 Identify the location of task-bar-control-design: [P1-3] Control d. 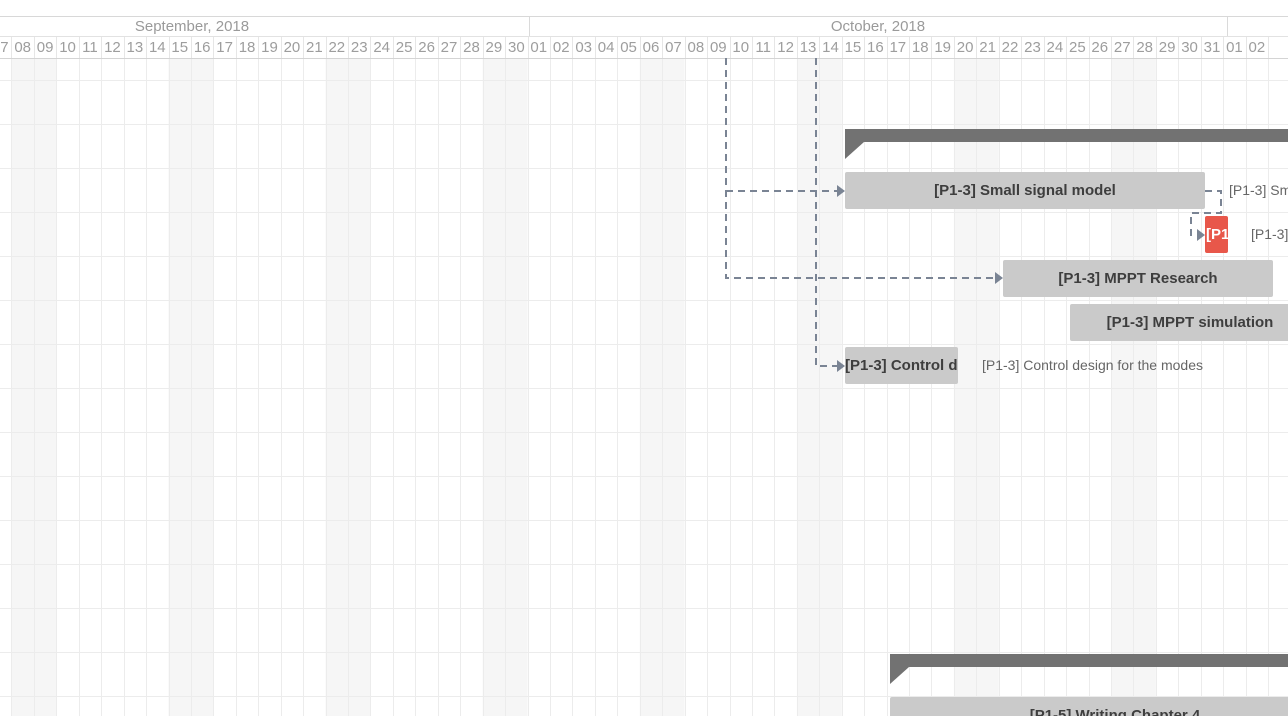
(901, 365).